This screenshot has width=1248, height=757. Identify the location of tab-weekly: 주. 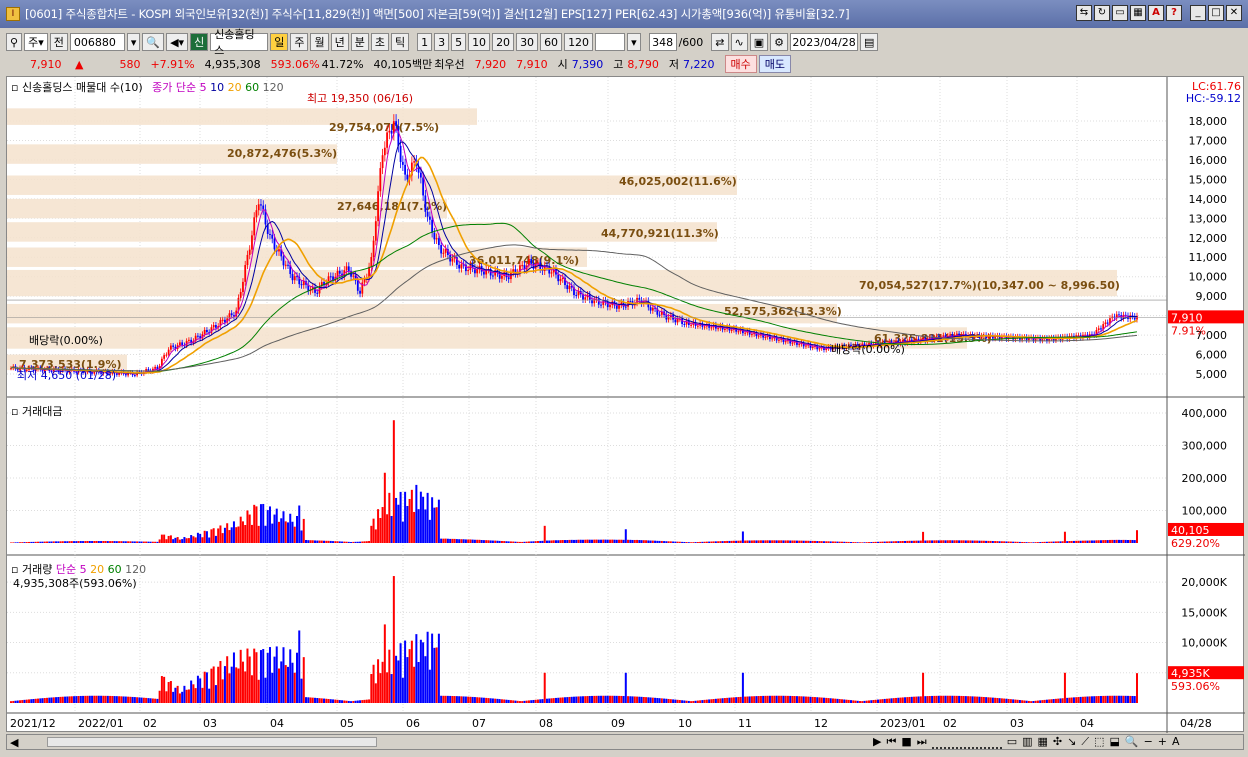
(299, 42).